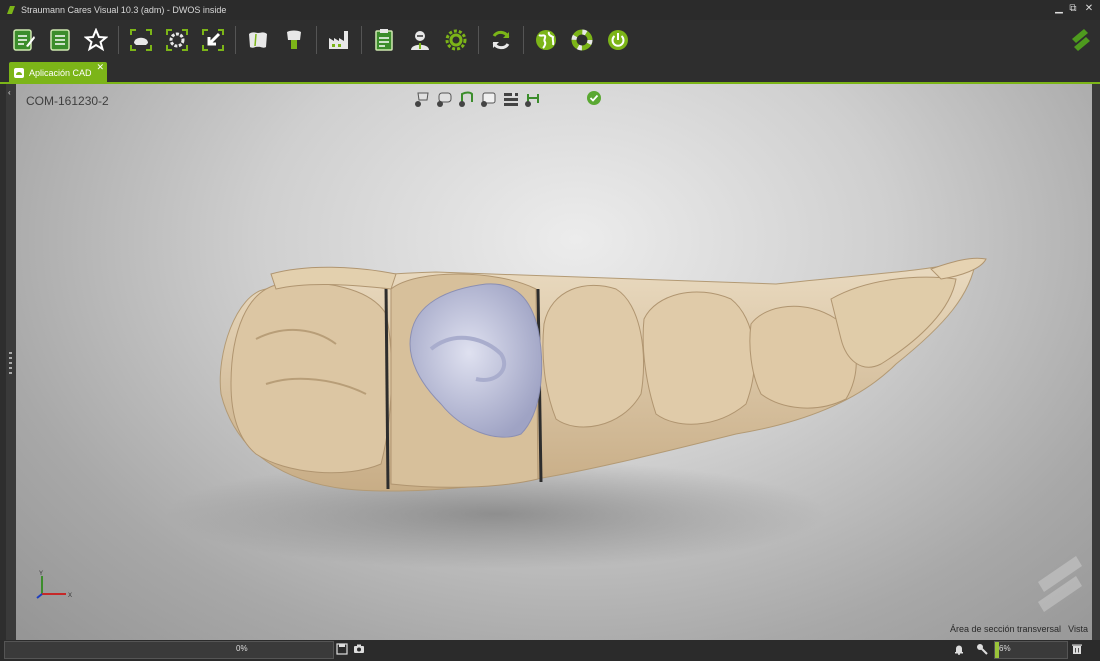  I want to click on trash-icon, so click(1077, 649).